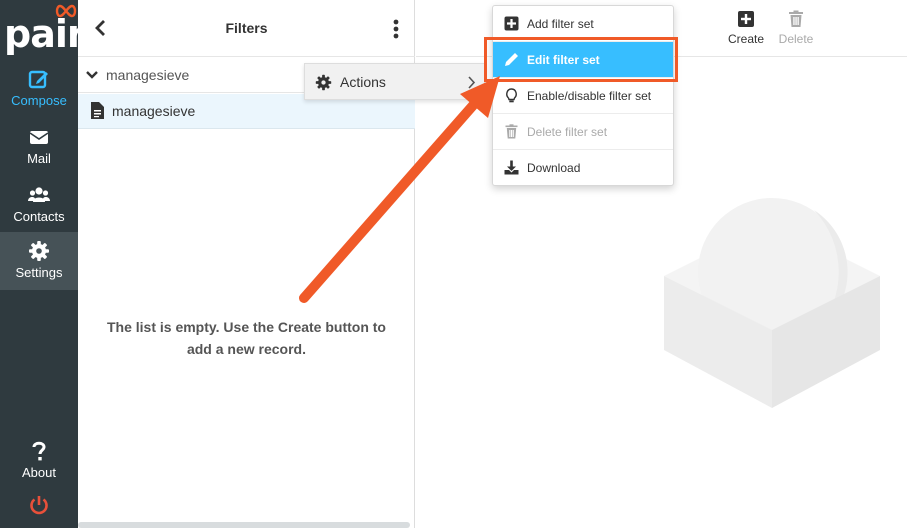 This screenshot has width=907, height=528. I want to click on sidebar-item-label: Mail, so click(39, 158).